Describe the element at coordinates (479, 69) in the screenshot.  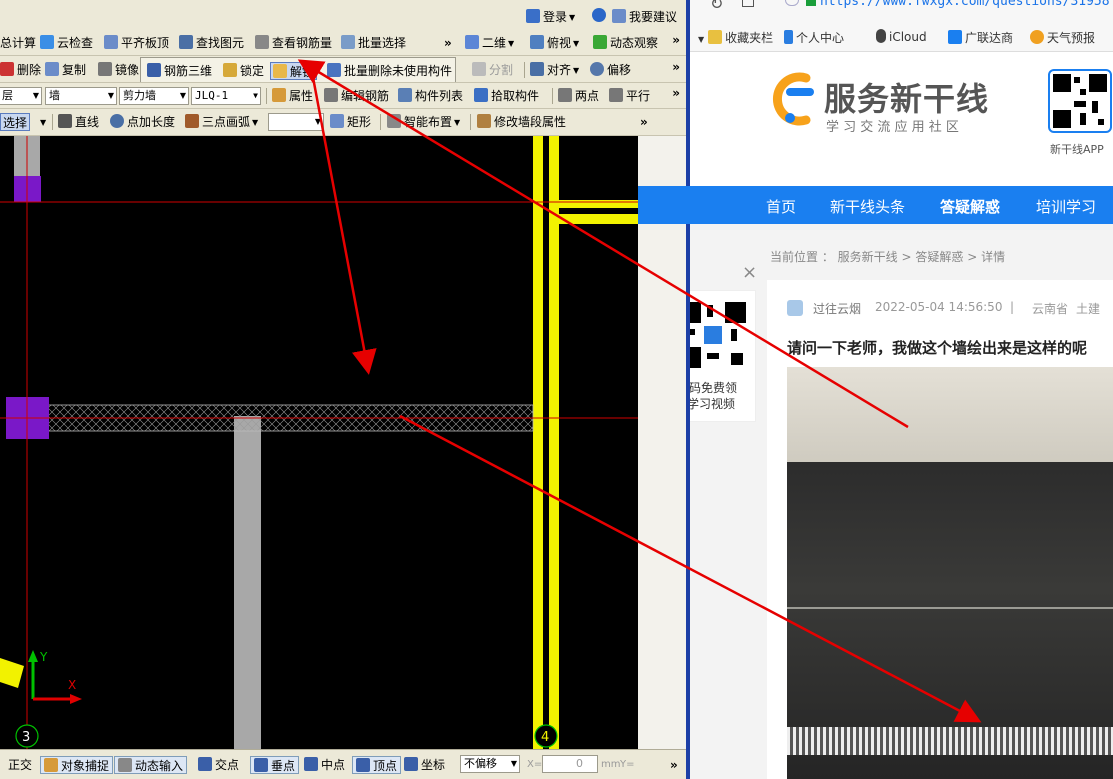
I see `split-icon` at that location.